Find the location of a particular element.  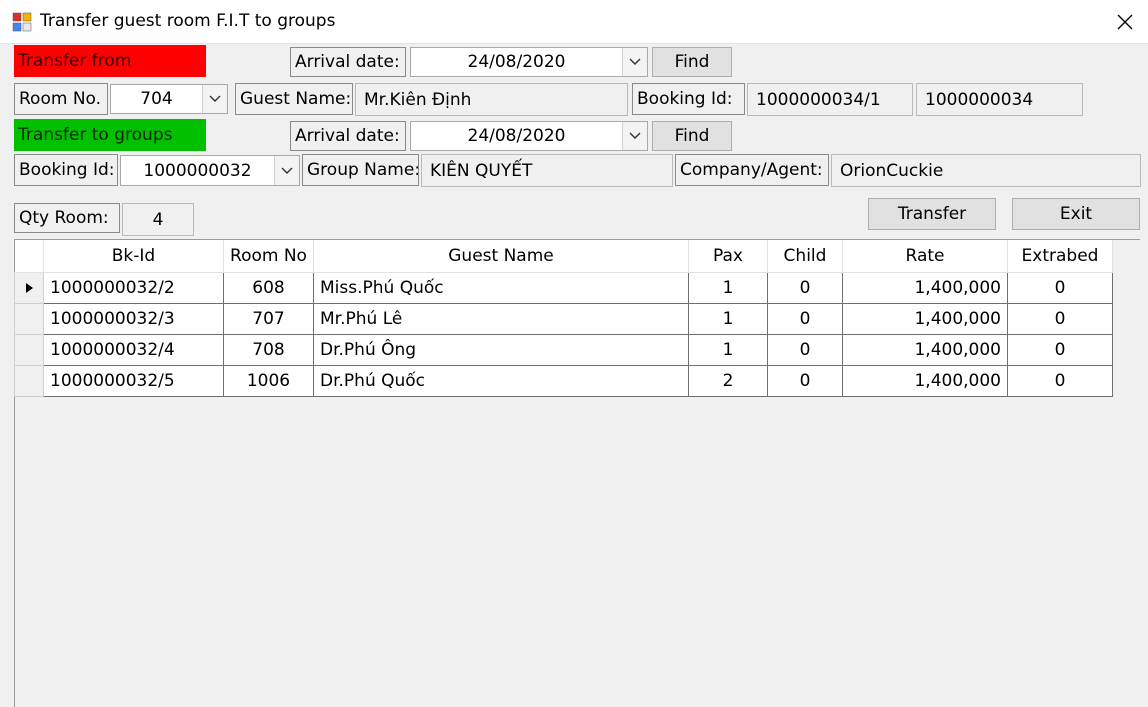

cell-guest-name: Dr.Phú Ông is located at coordinates (501, 350).